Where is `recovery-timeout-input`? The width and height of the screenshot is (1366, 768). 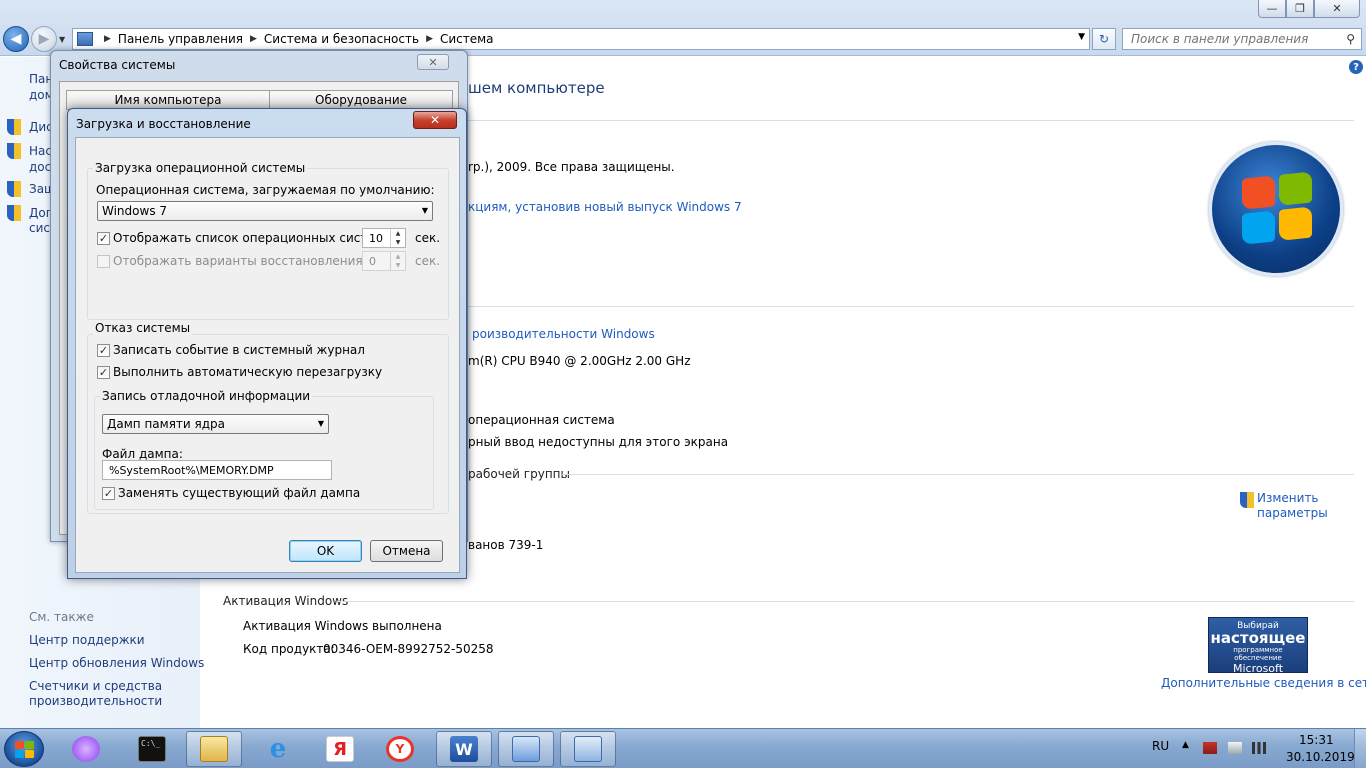
recovery-timeout-input is located at coordinates (377, 261).